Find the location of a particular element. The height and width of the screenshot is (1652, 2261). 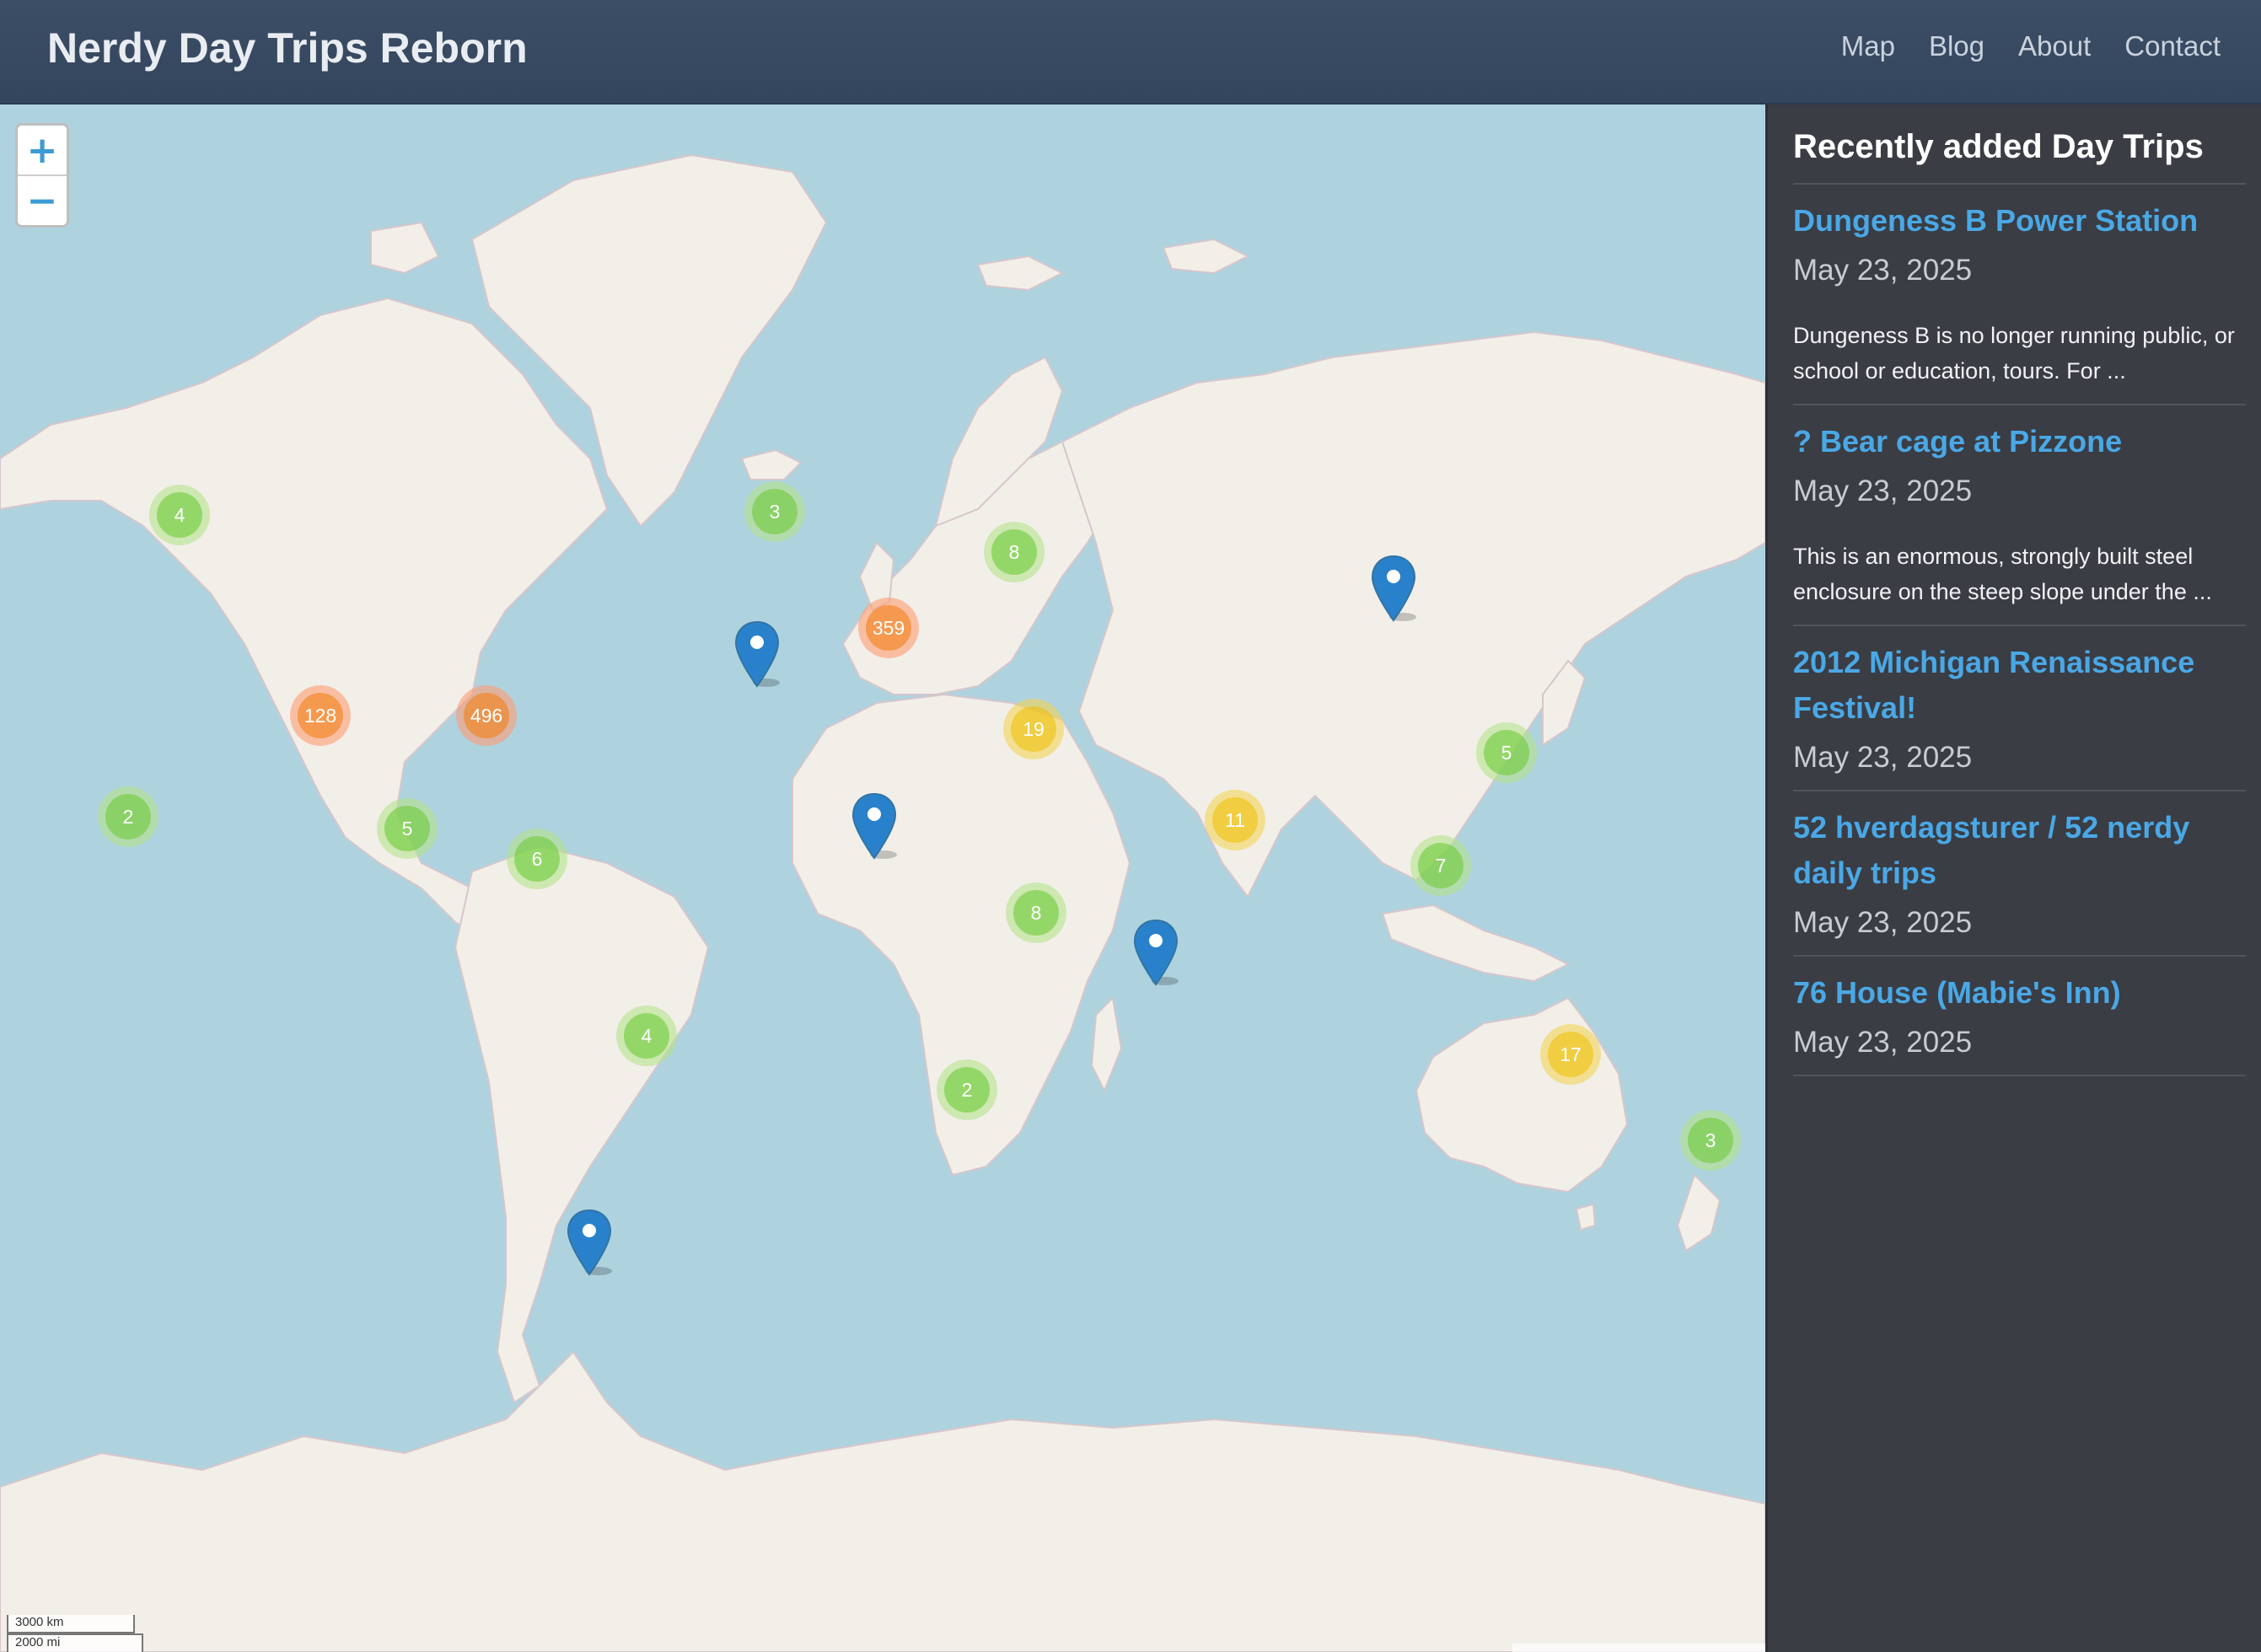

zoom-out-button: − is located at coordinates (42, 199).